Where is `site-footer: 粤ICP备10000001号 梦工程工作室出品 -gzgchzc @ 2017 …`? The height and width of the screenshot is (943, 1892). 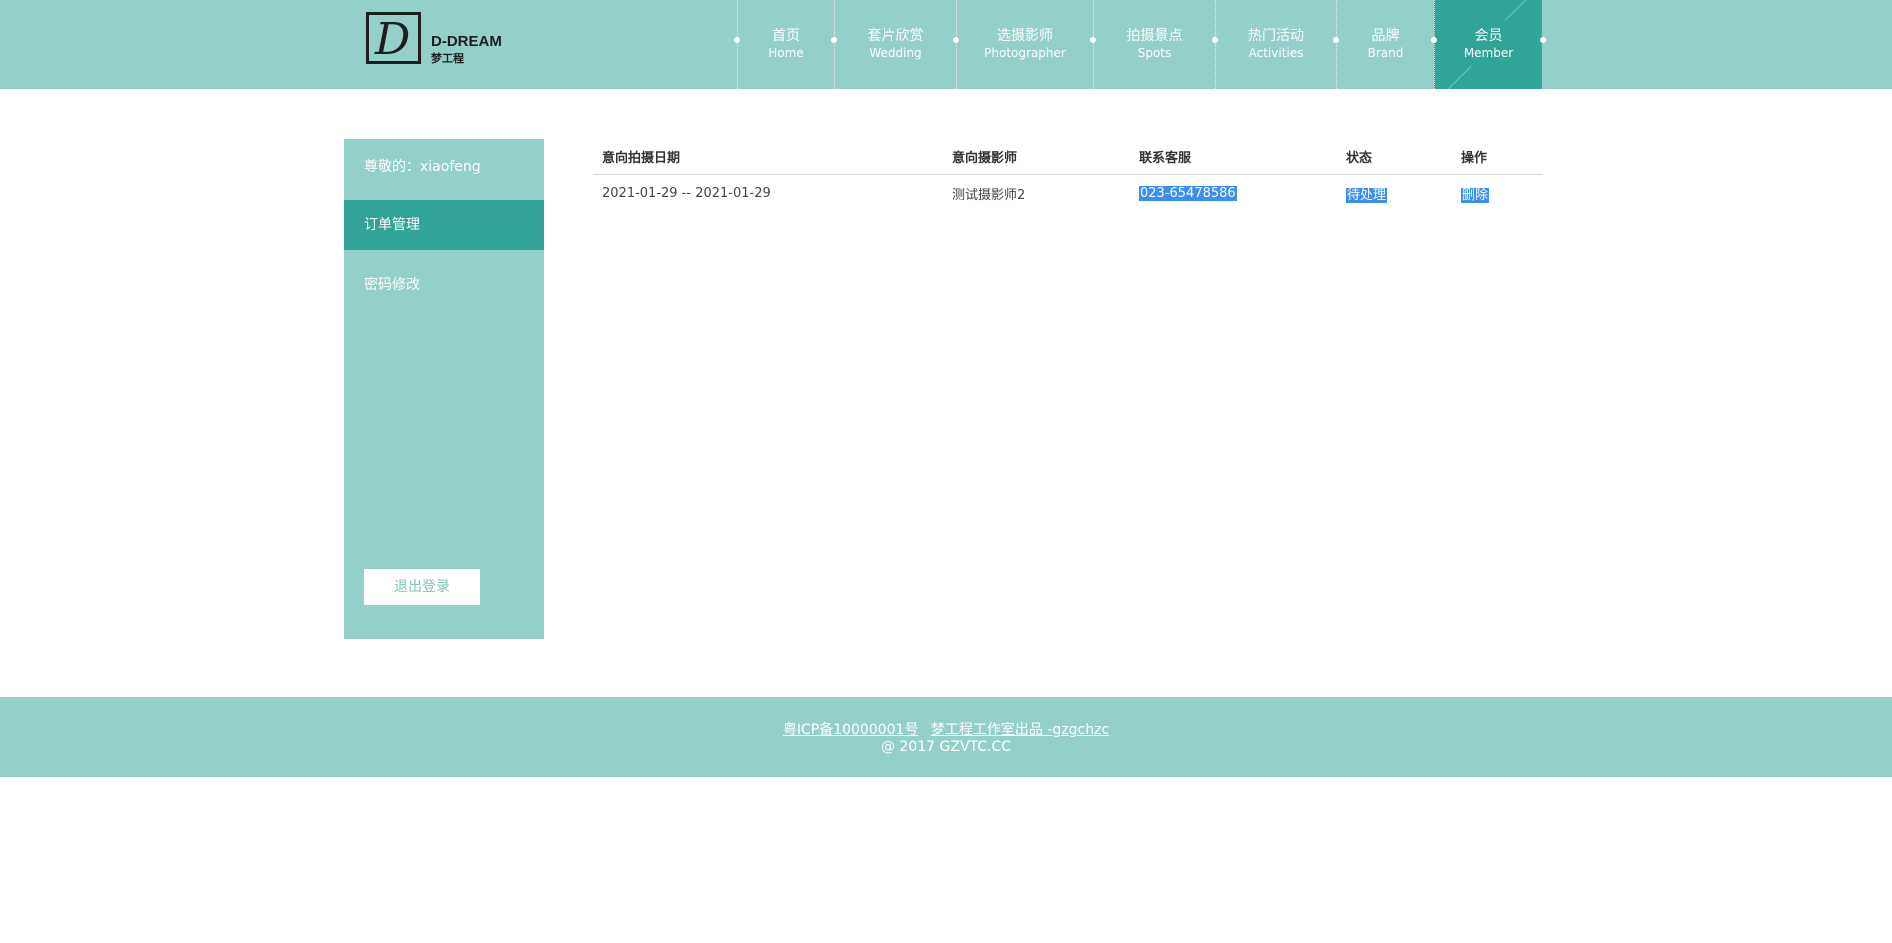
site-footer: 粤ICP备10000001号 梦工程工作室出品 -gzgchzc @ 2017 … is located at coordinates (946, 737).